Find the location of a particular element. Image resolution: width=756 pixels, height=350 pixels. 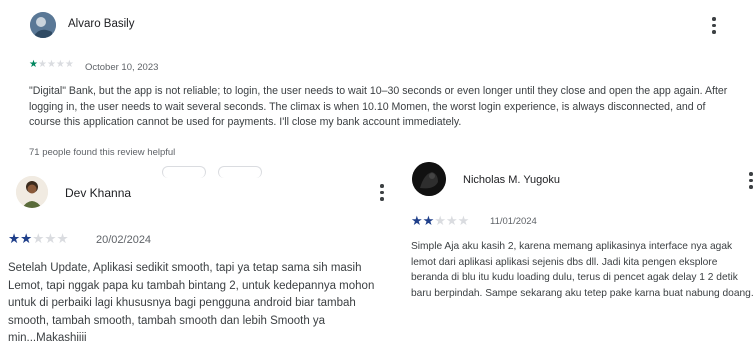

review-date: October 10, 2023 is located at coordinates (122, 67).